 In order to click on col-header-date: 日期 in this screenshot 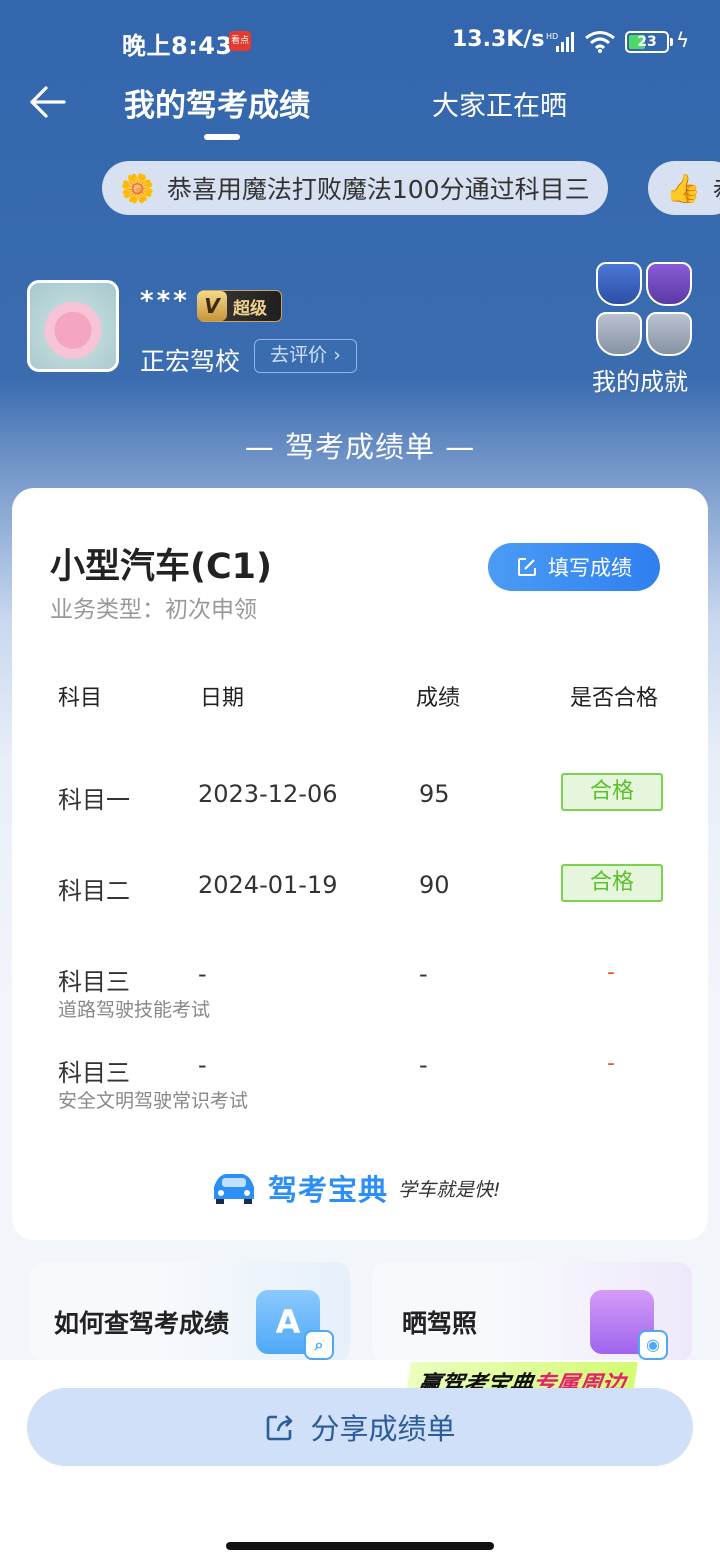, I will do `click(222, 698)`.